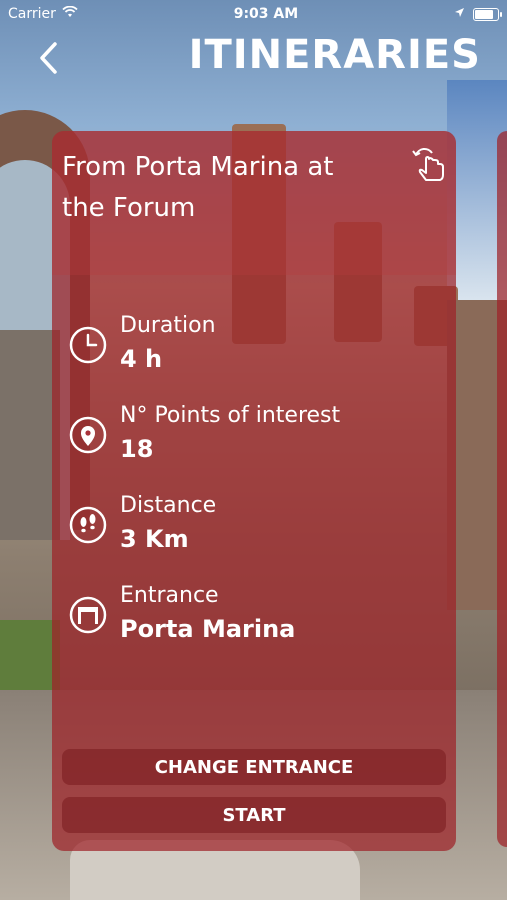 This screenshot has height=900, width=507. Describe the element at coordinates (141, 359) in the screenshot. I see `info-value: 4 h` at that location.